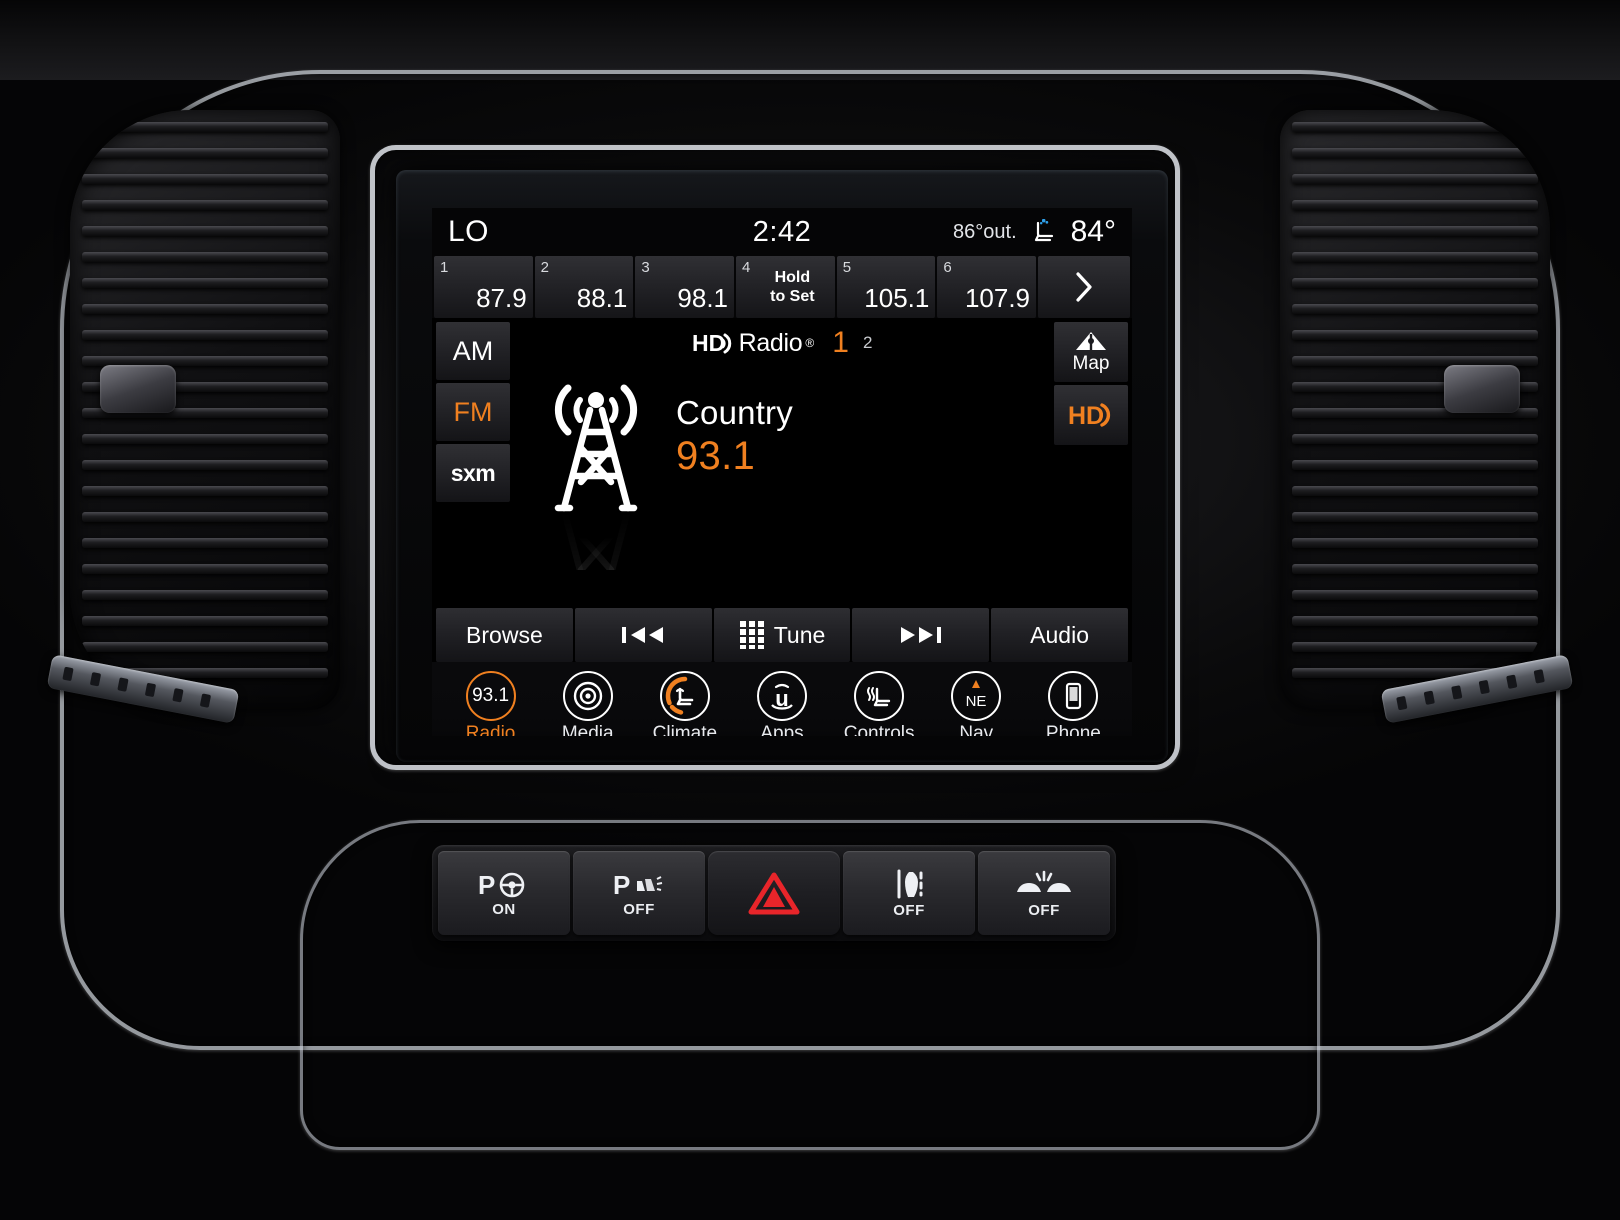 The width and height of the screenshot is (1620, 1220). I want to click on radio-frequency-icon: 93.1, so click(490, 696).